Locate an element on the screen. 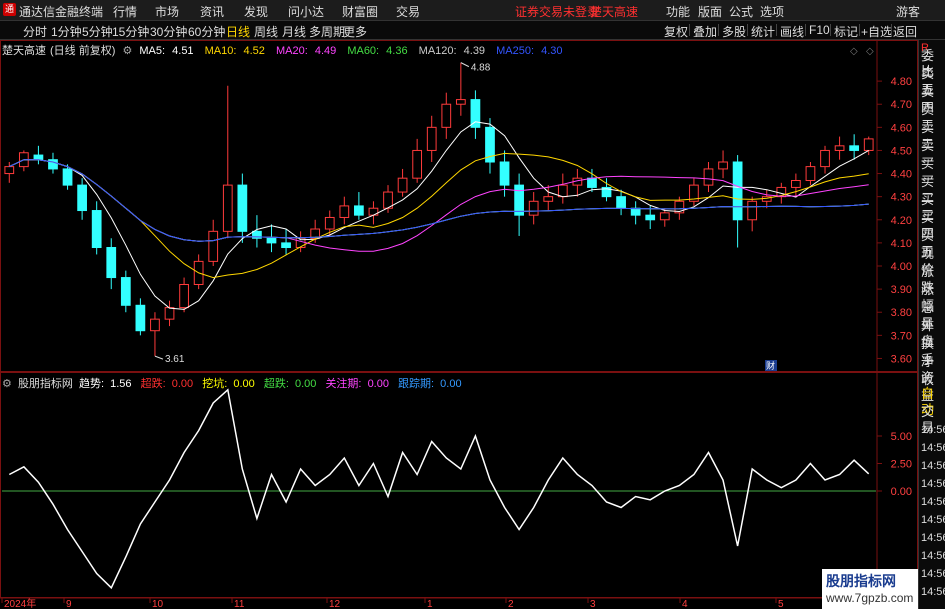 This screenshot has height=609, width=945. x-tick-label: 4 is located at coordinates (685, 604).